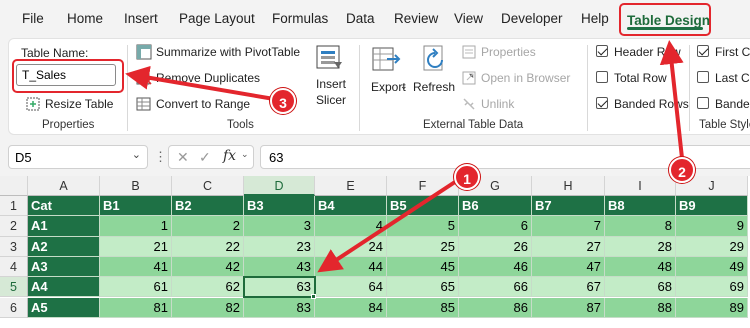  I want to click on data-cell: 22, so click(208, 246).